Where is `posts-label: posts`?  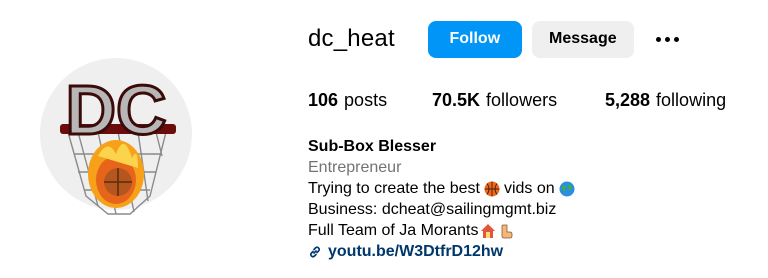 posts-label: posts is located at coordinates (366, 100).